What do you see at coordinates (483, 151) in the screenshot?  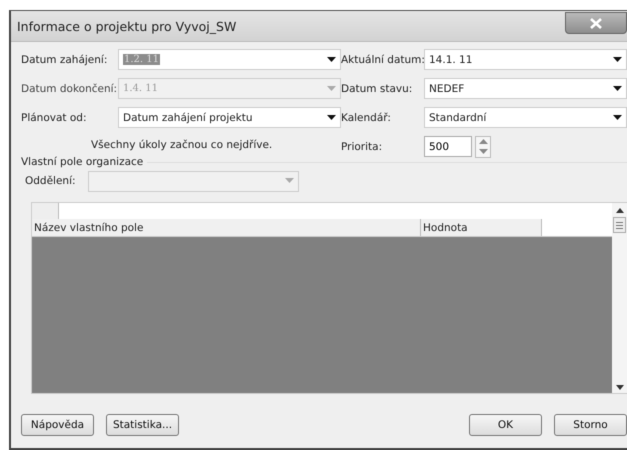 I see `down-arrow-icon` at bounding box center [483, 151].